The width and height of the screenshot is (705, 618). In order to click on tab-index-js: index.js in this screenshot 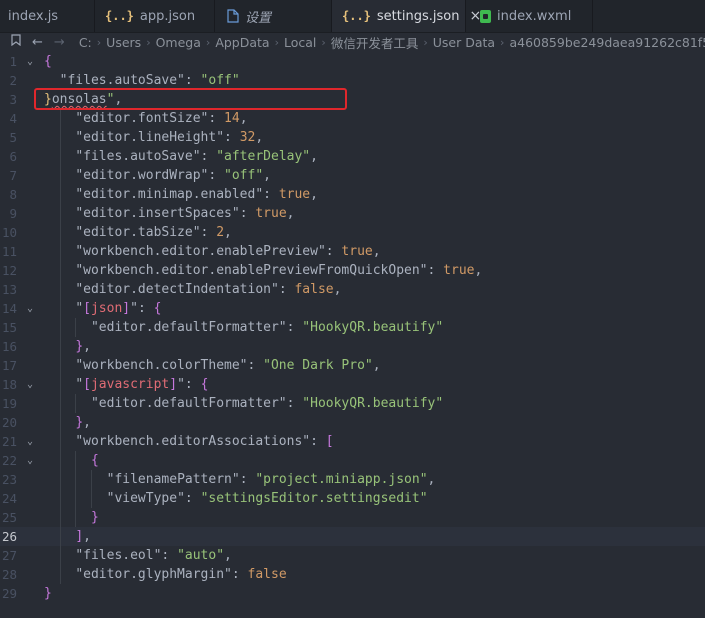, I will do `click(47, 16)`.